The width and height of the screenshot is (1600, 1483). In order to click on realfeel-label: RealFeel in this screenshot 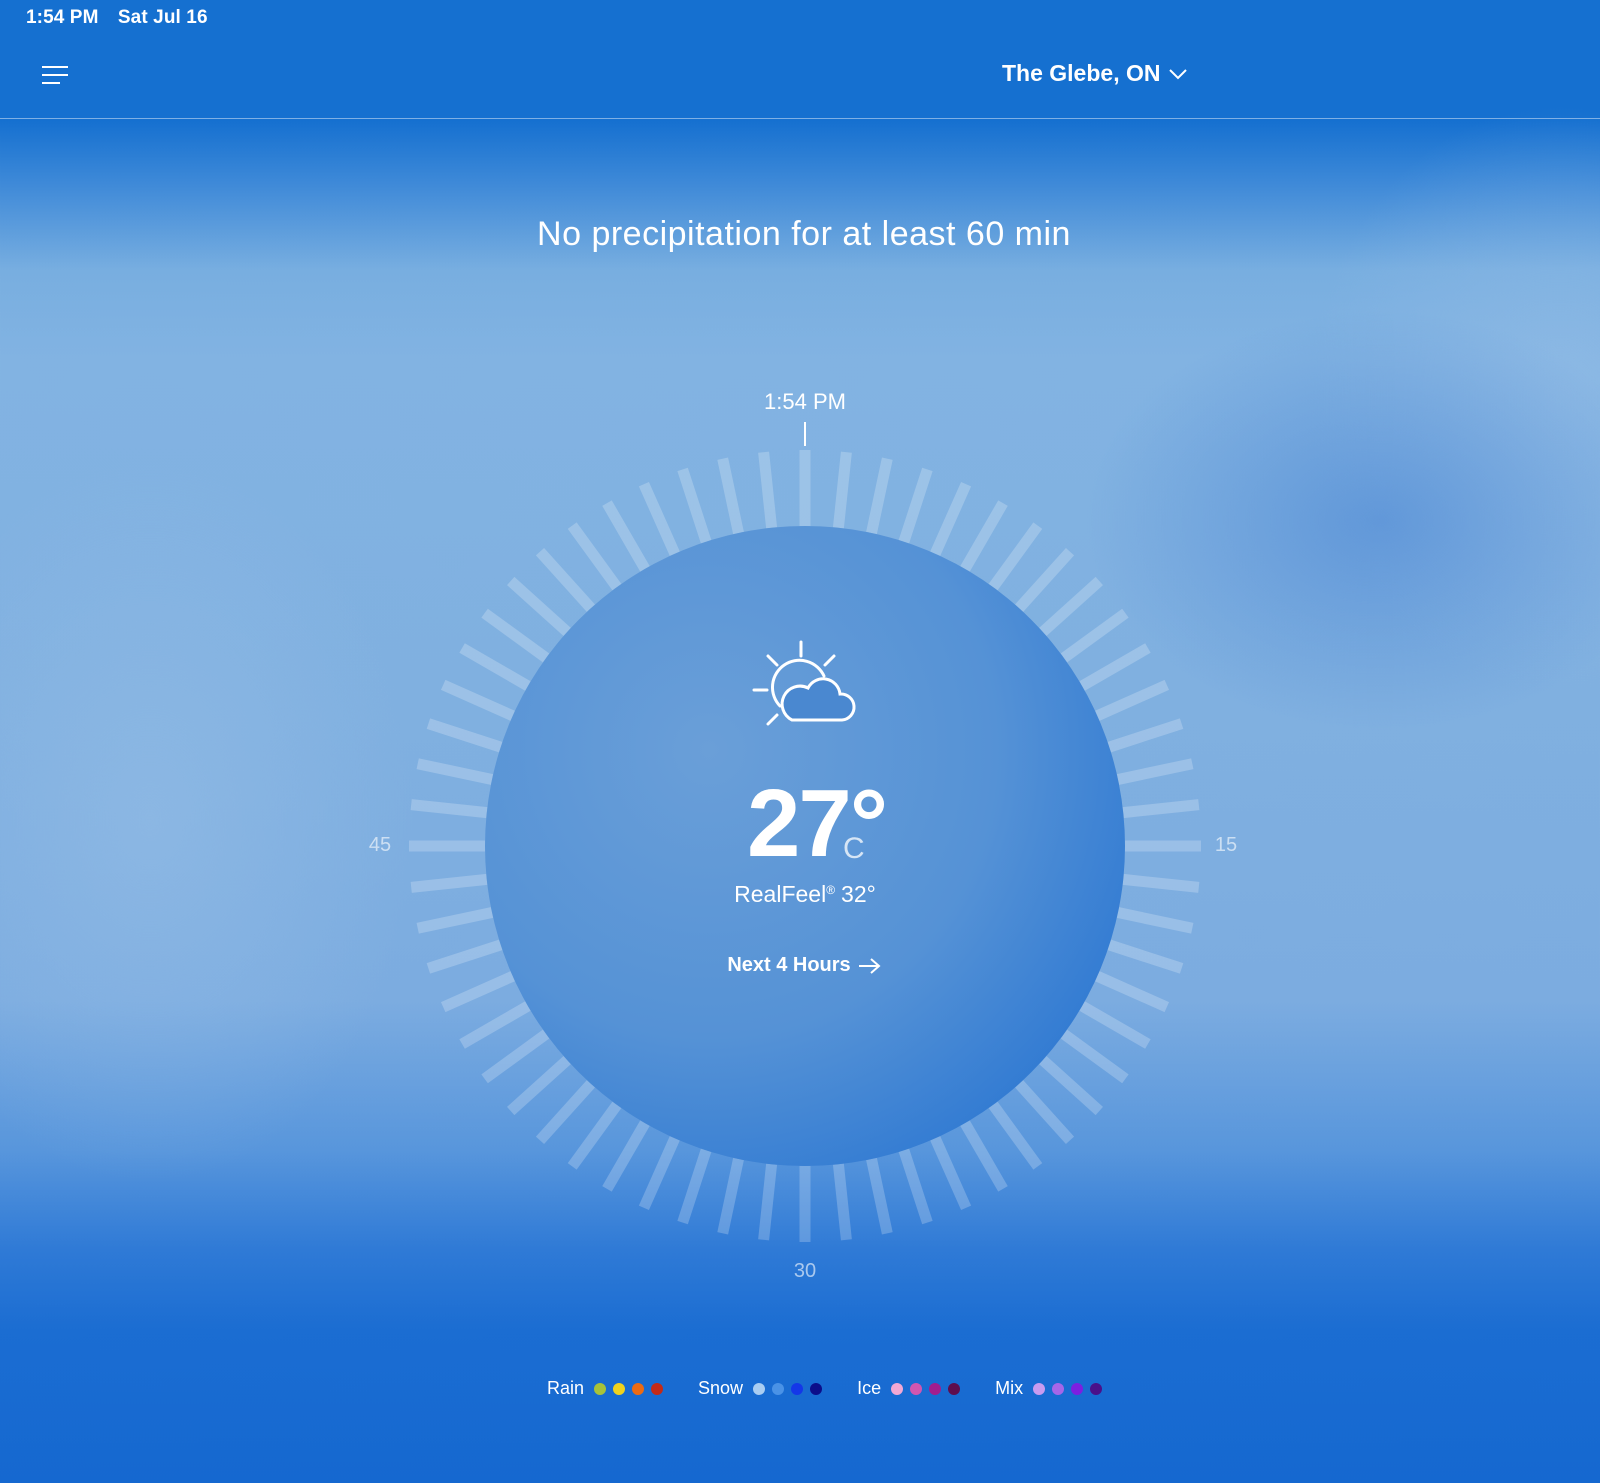, I will do `click(780, 894)`.